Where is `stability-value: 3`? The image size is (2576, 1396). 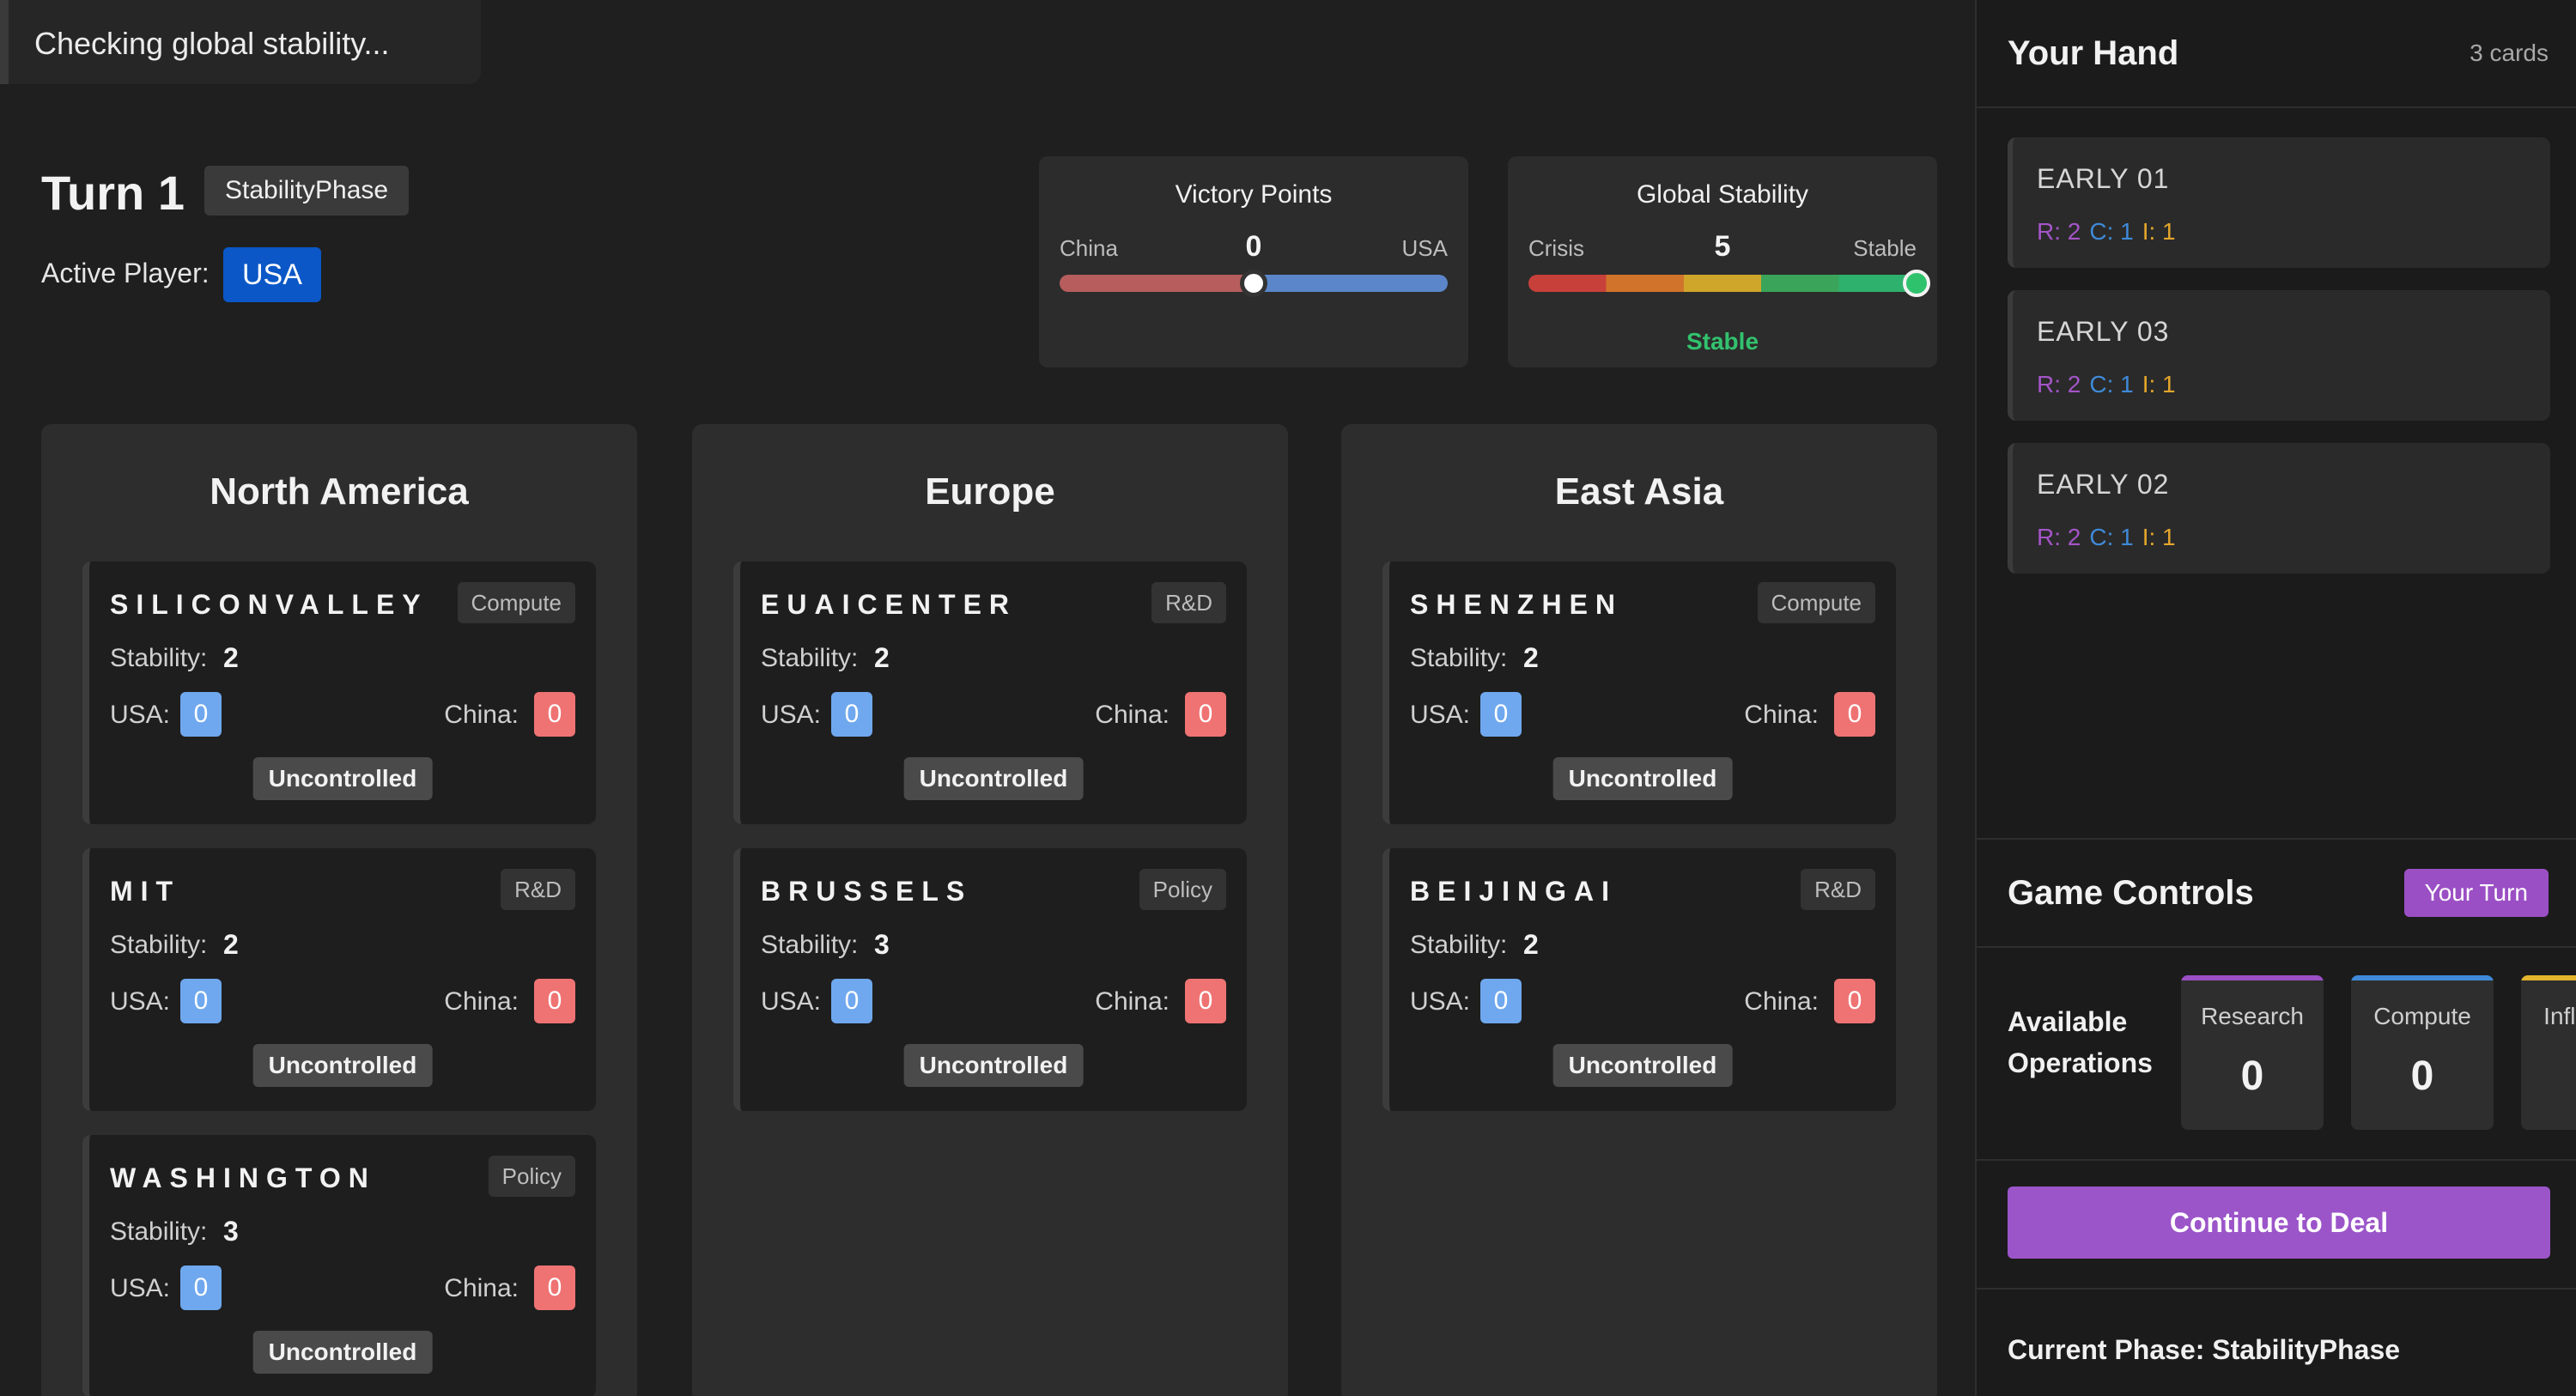 stability-value: 3 is located at coordinates (231, 1231).